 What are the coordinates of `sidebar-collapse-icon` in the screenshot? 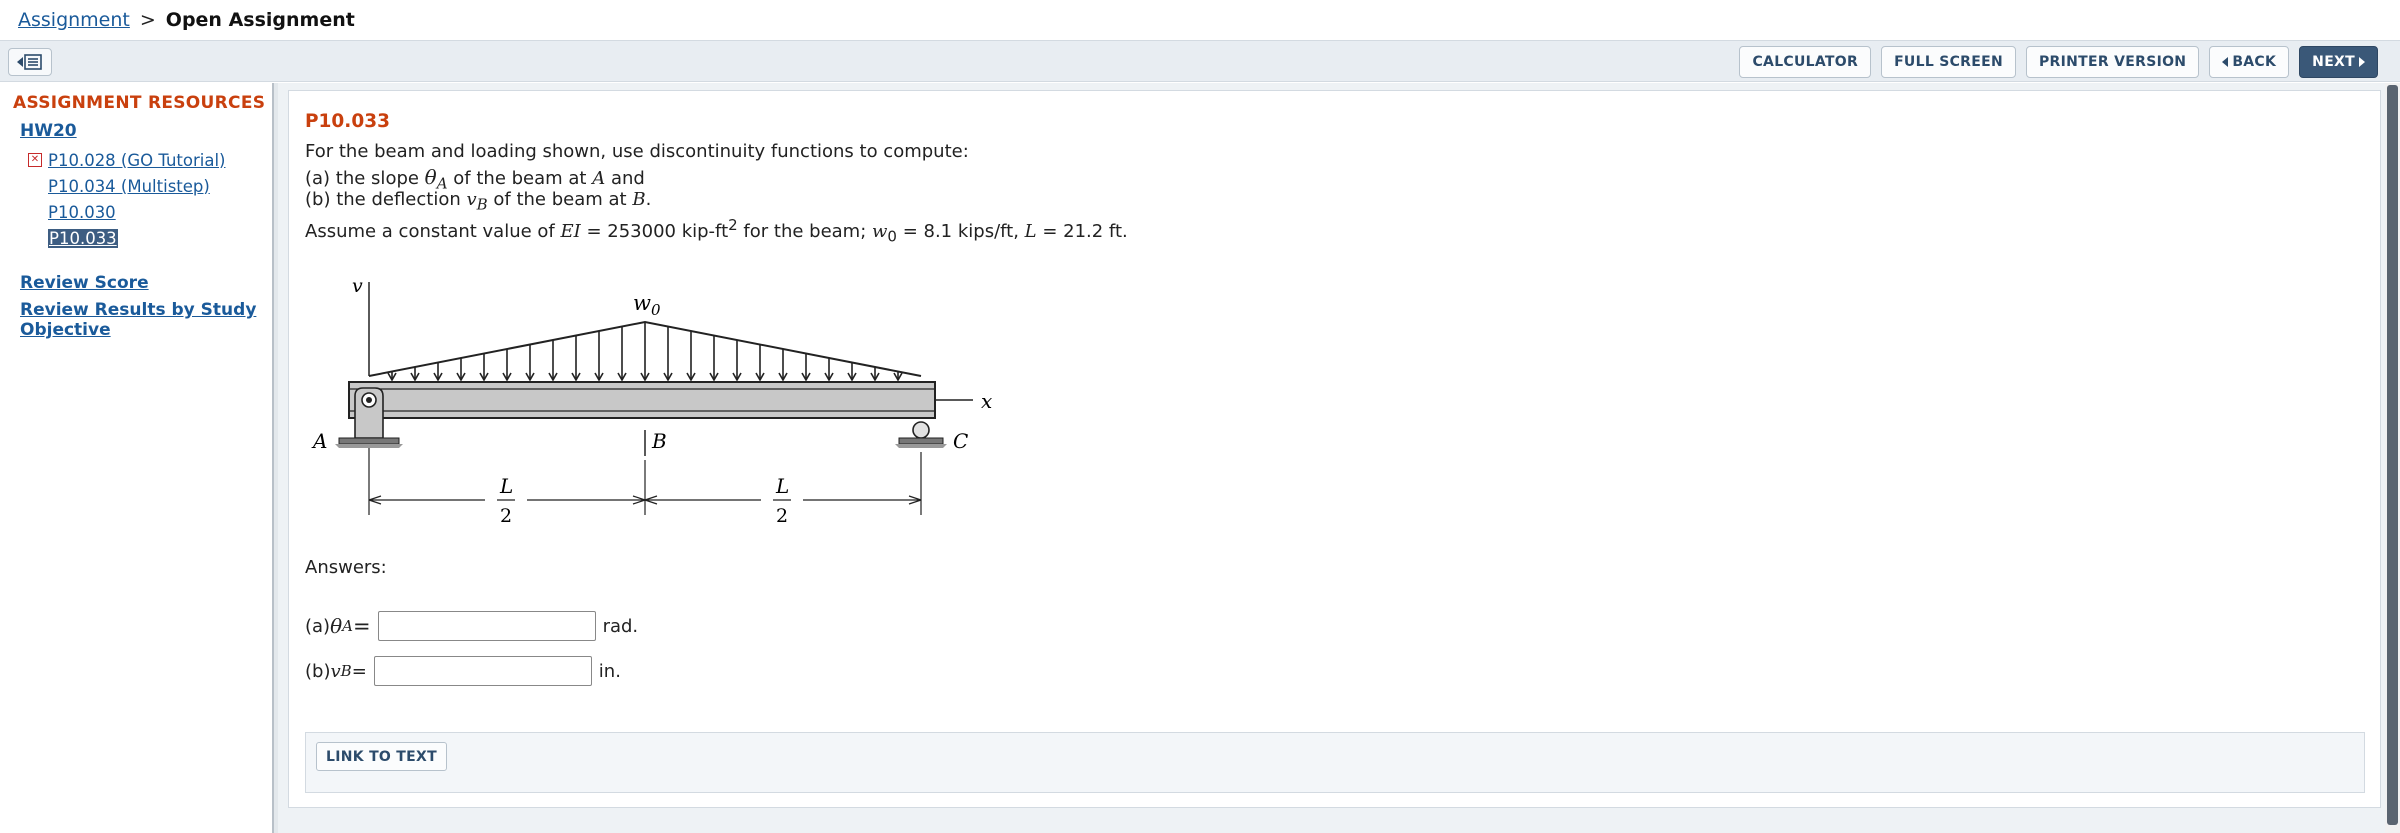 It's located at (29, 62).